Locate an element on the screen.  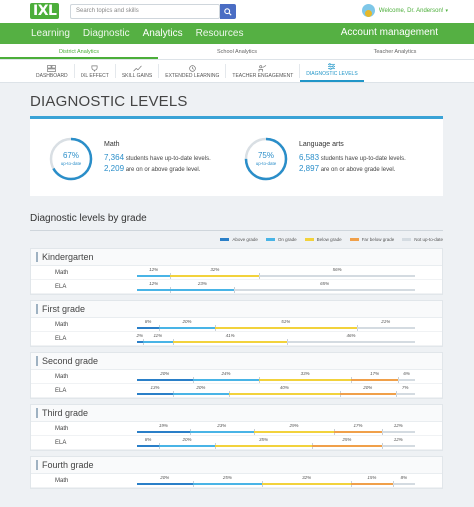
nav-analytics: Analytics is located at coordinates (163, 33).